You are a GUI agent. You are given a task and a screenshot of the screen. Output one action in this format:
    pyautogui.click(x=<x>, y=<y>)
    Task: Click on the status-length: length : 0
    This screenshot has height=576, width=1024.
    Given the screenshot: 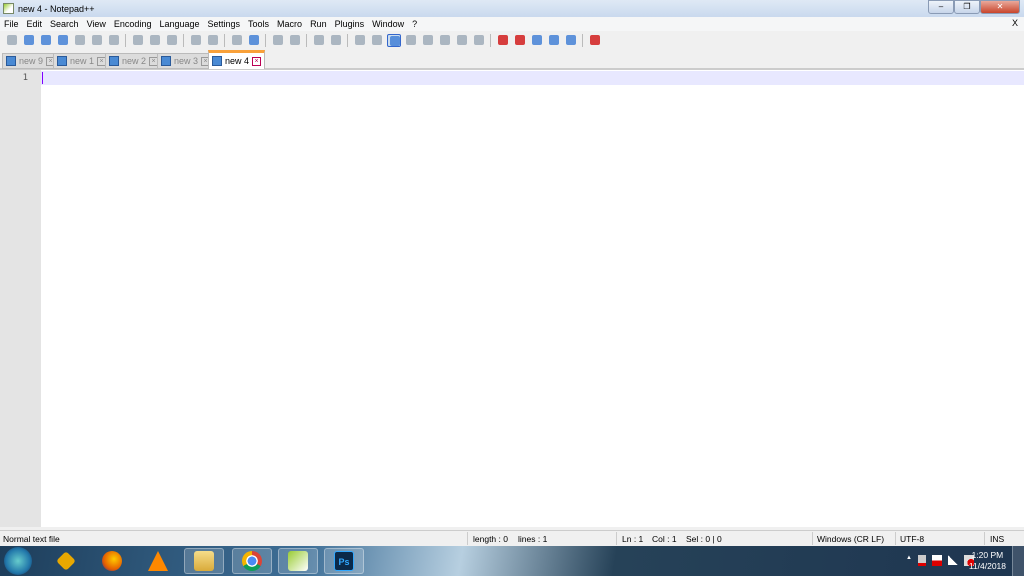 What is the action you would take?
    pyautogui.click(x=490, y=539)
    